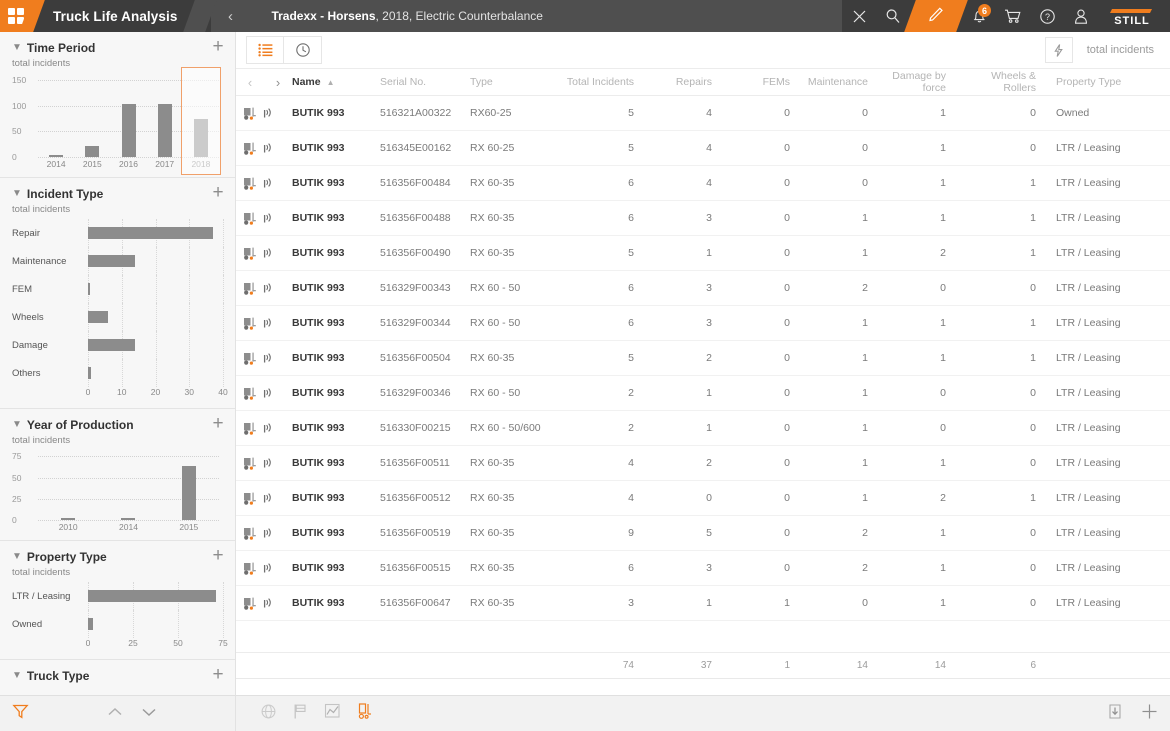 The height and width of the screenshot is (731, 1170). What do you see at coordinates (1047, 16) in the screenshot?
I see `help-button: ?` at bounding box center [1047, 16].